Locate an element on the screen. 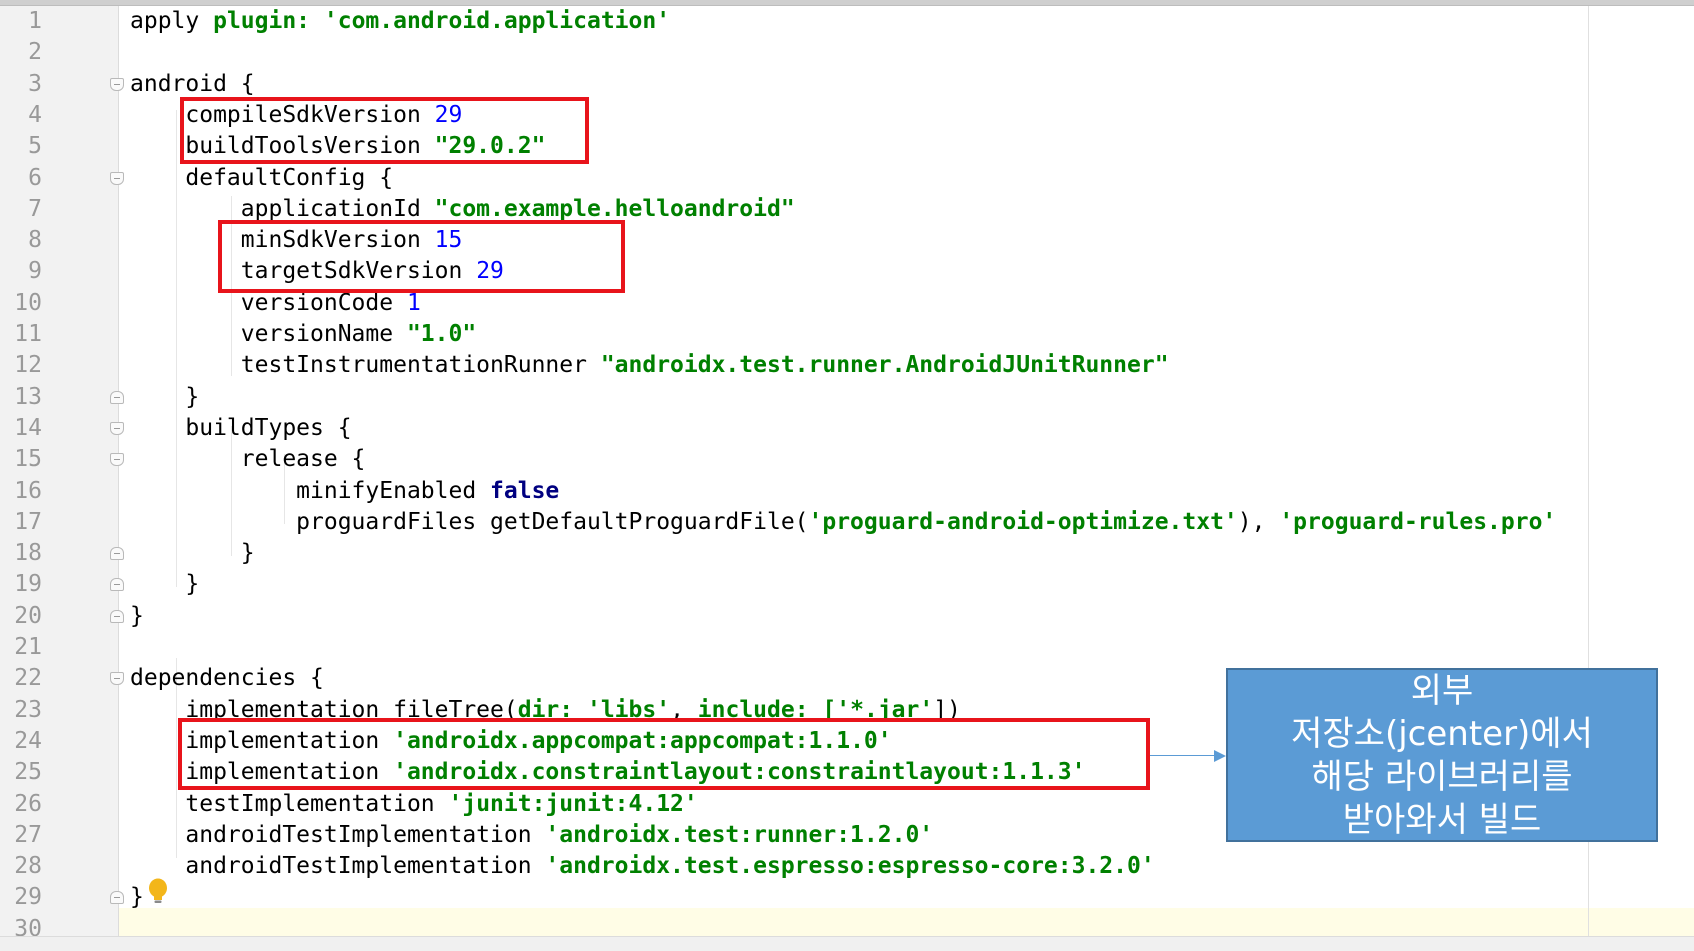 The height and width of the screenshot is (951, 1694). callout-line-4: 받아와서 빌드 is located at coordinates (1442, 820).